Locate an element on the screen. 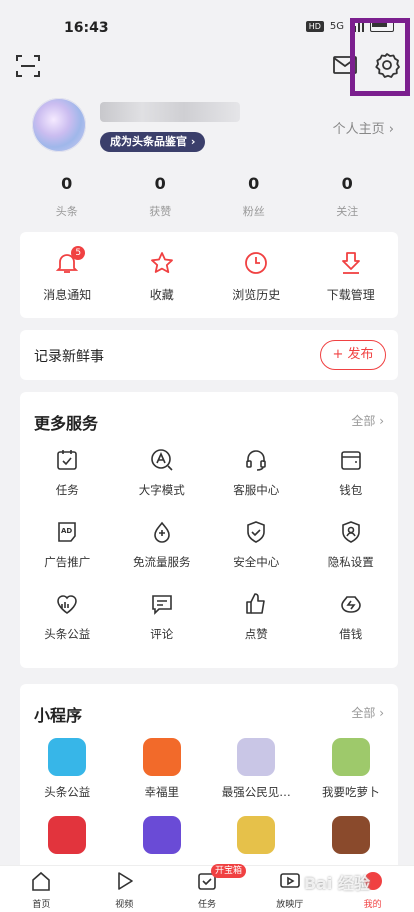 The height and width of the screenshot is (912, 414). status-time: 16:43 is located at coordinates (86, 28).